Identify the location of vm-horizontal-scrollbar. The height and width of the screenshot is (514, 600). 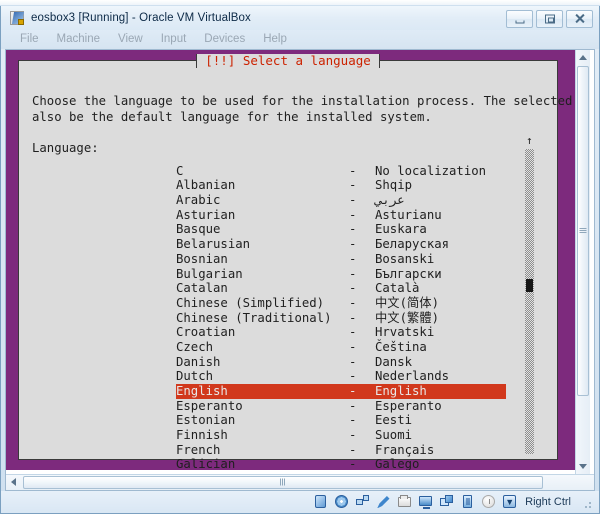
(300, 481).